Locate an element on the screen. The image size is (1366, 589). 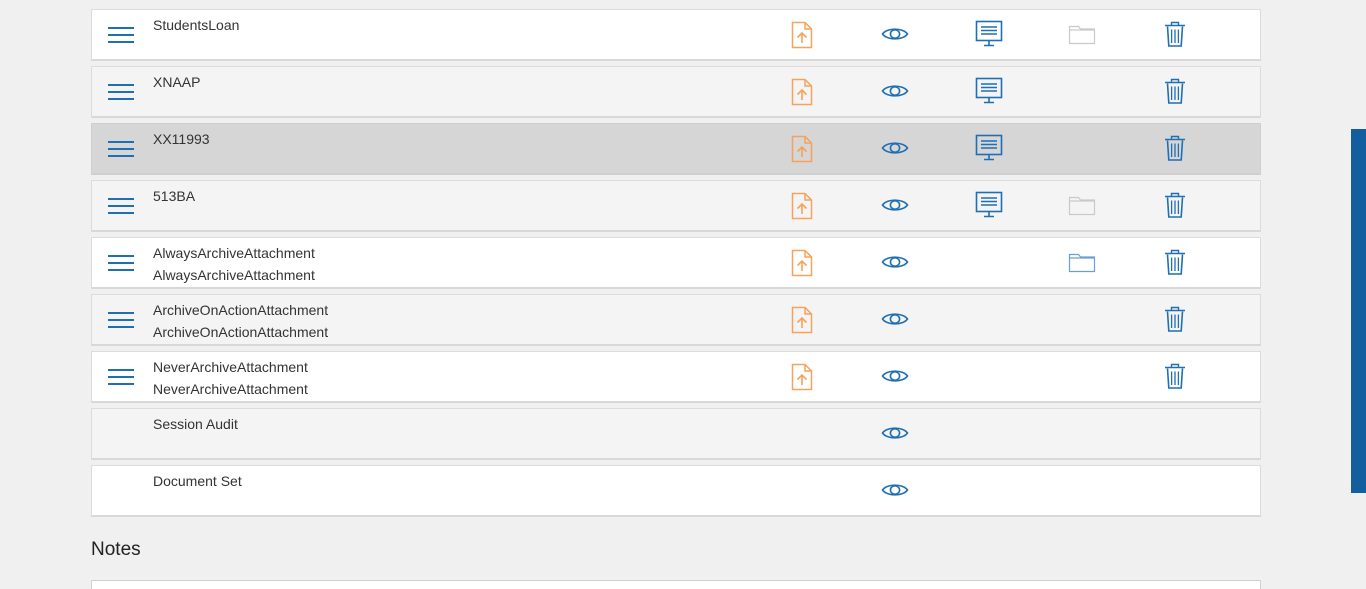
list-item: XNAAP is located at coordinates (676, 92).